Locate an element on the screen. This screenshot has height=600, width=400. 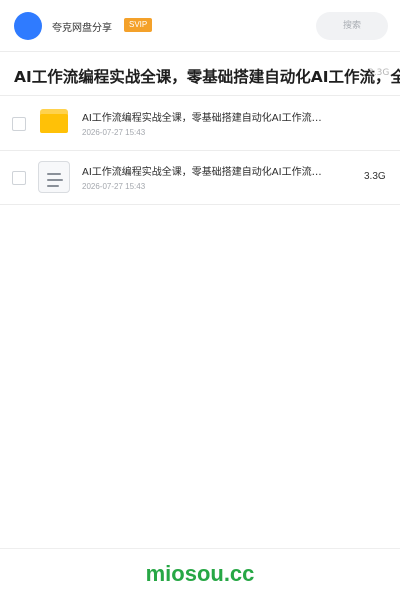
search-button: 搜索 is located at coordinates (352, 26).